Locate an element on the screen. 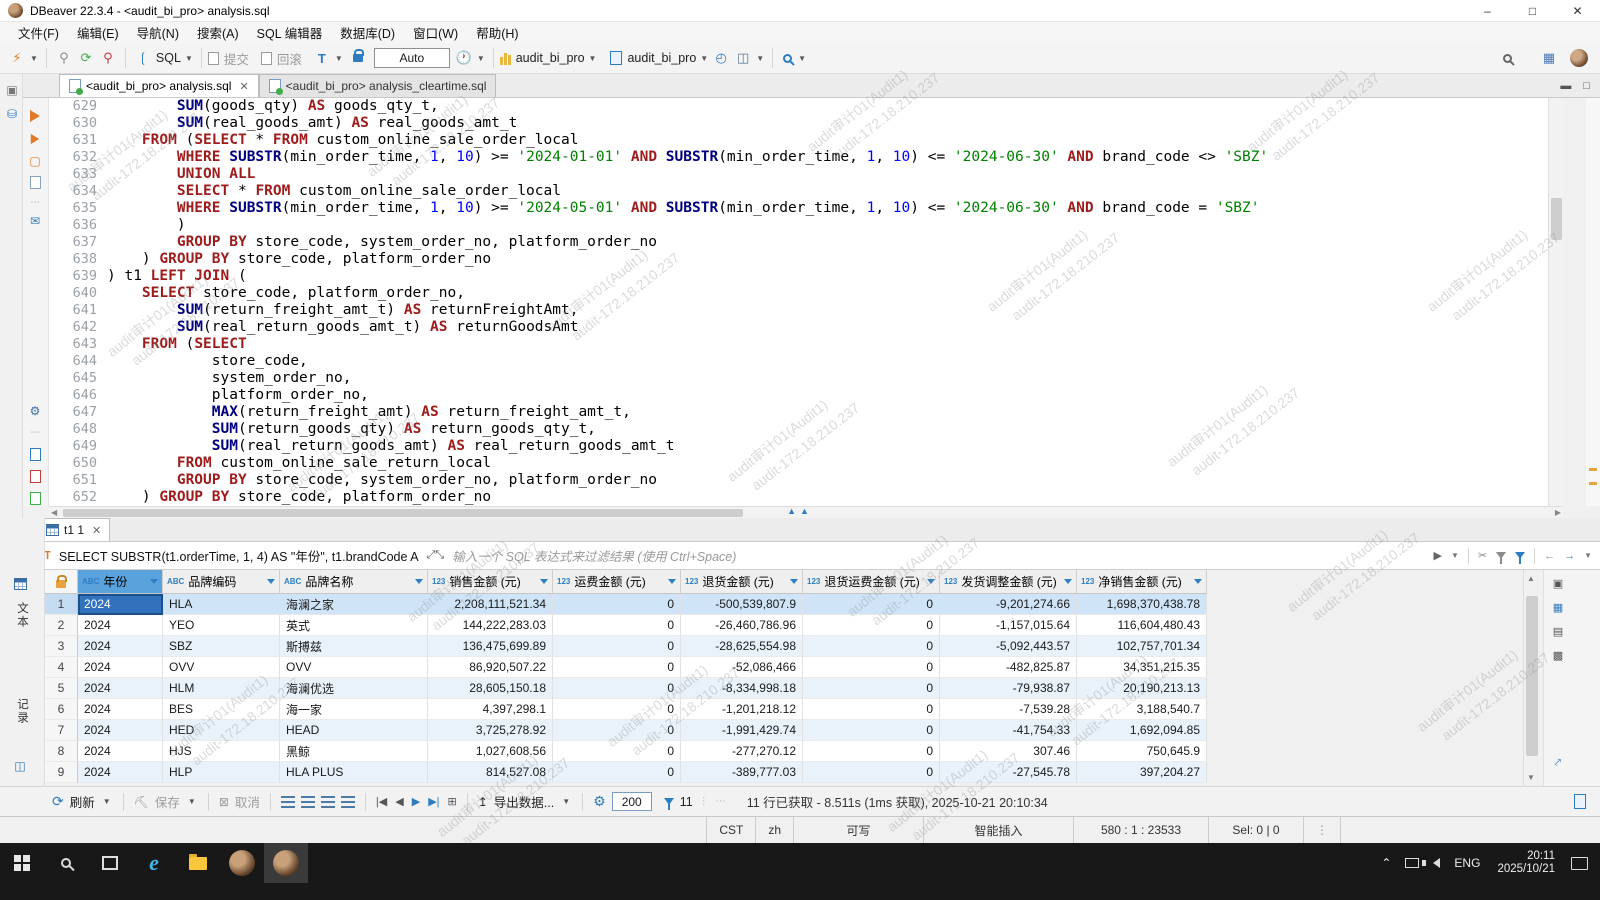 The image size is (1600, 900). cell-r4-c4: 86,920,507.22 is located at coordinates (490, 667).